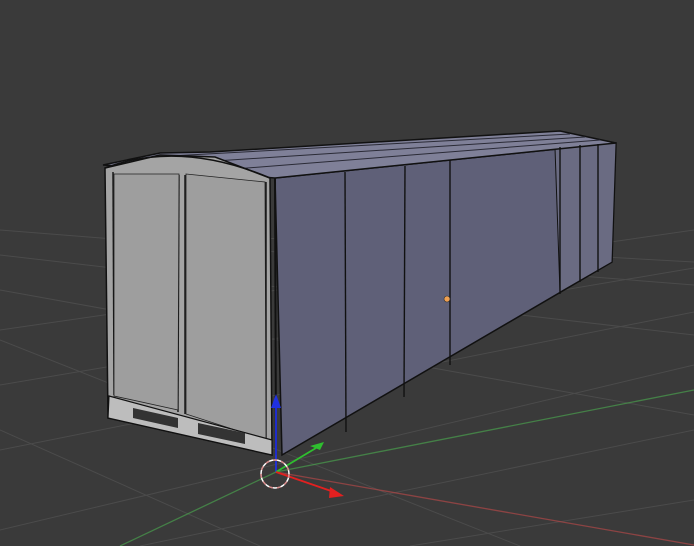 Image resolution: width=694 pixels, height=546 pixels. Describe the element at coordinates (226, 307) in the screenshot. I see `front-door-right` at that location.